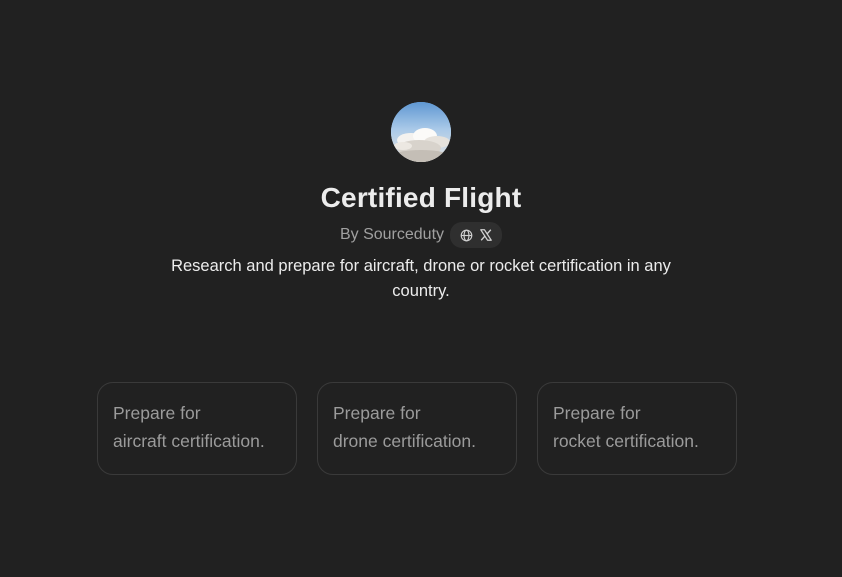  I want to click on gpt-title: Certified Flight, so click(421, 197).